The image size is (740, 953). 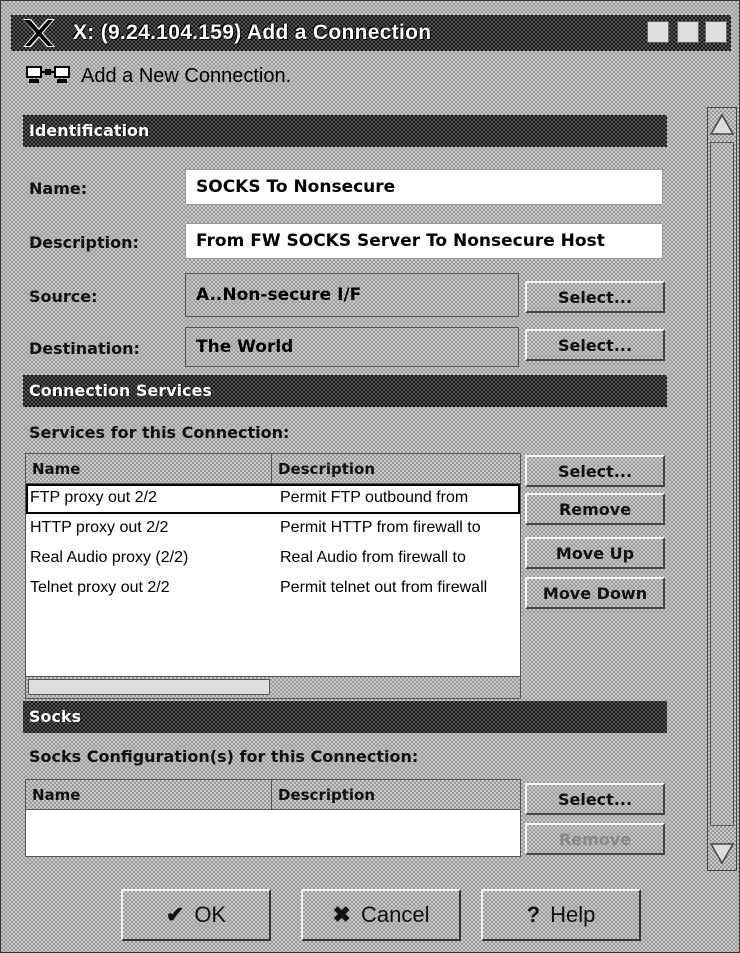 I want to click on service-remove-button: Remove, so click(x=595, y=509).